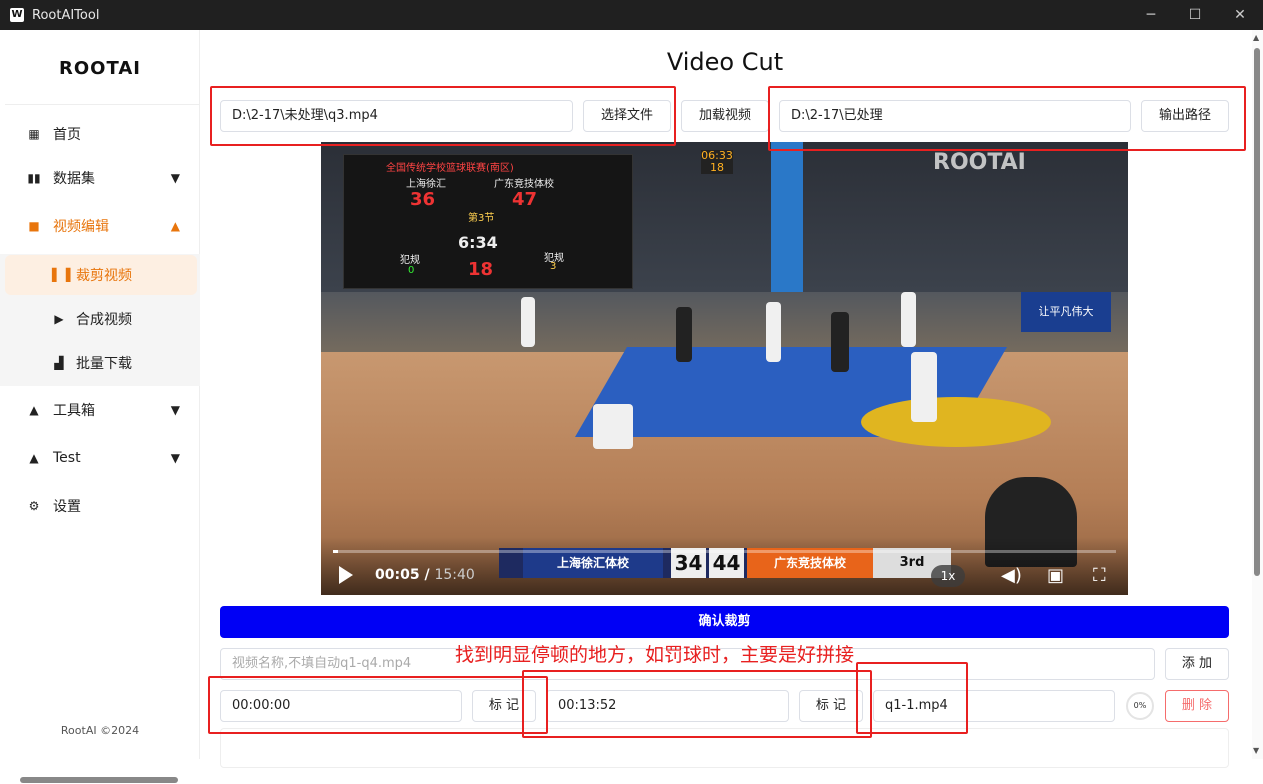 The width and height of the screenshot is (1263, 784). I want to click on divider, so click(102, 104).